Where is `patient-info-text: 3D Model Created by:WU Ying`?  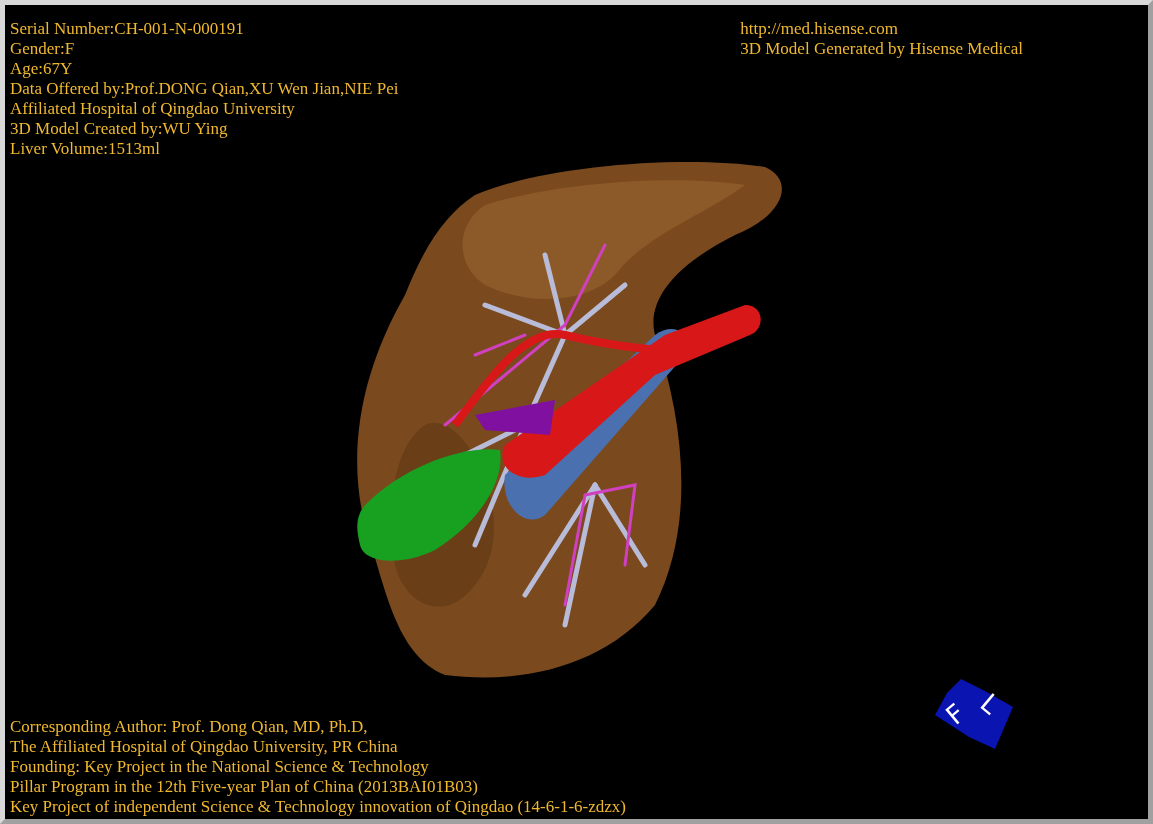 patient-info-text: 3D Model Created by:WU Ying is located at coordinates (119, 129).